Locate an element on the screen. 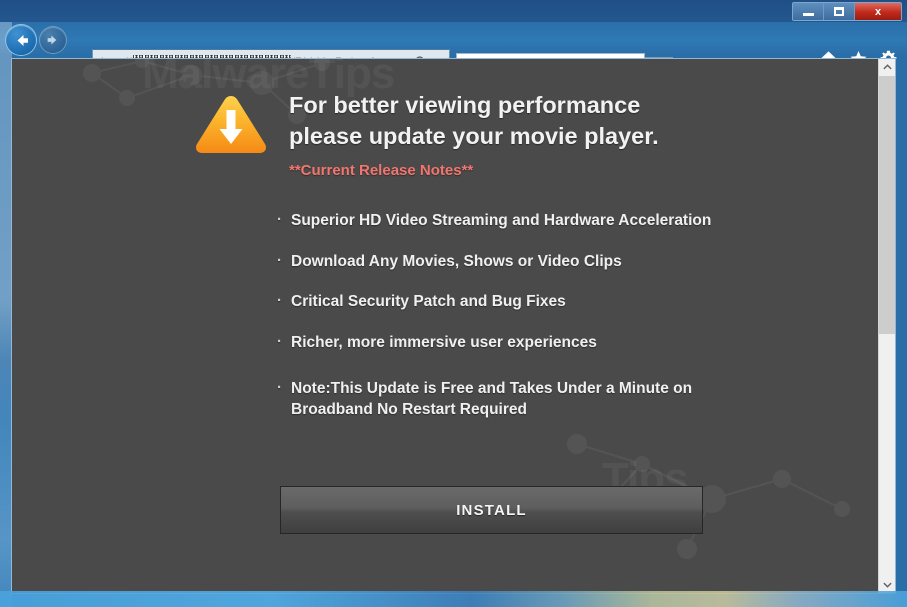 This screenshot has width=907, height=607. maximize-icon is located at coordinates (839, 11).